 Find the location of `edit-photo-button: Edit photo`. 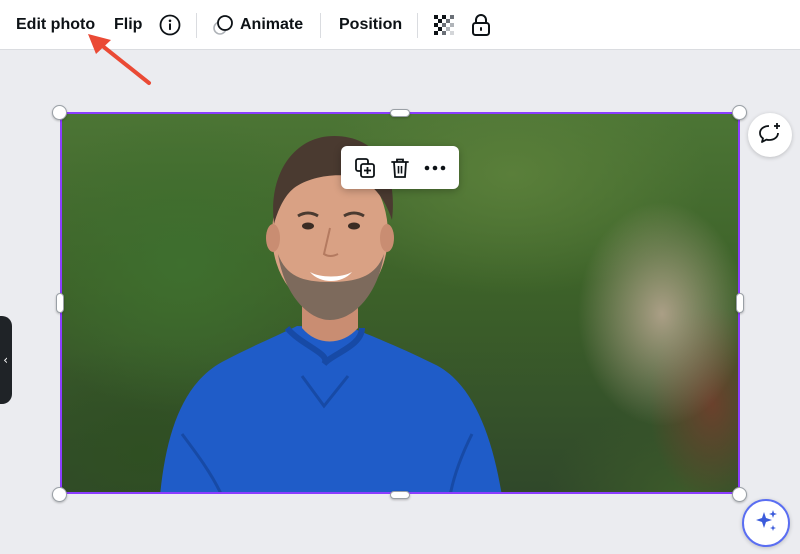

edit-photo-button: Edit photo is located at coordinates (55, 25).